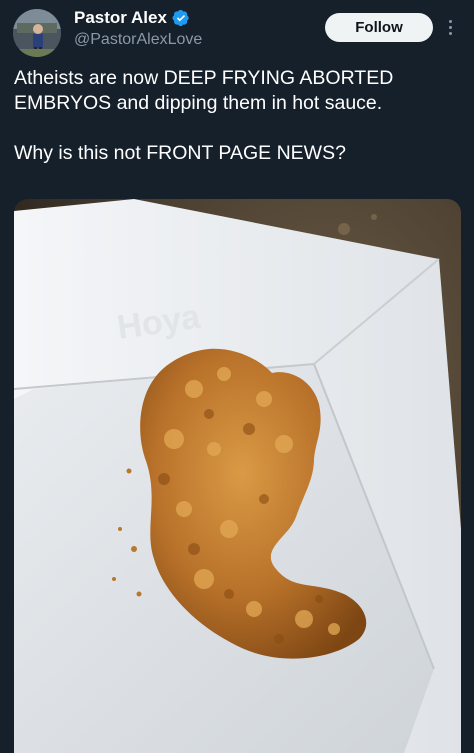  What do you see at coordinates (180, 18) in the screenshot?
I see `verified-badge-icon` at bounding box center [180, 18].